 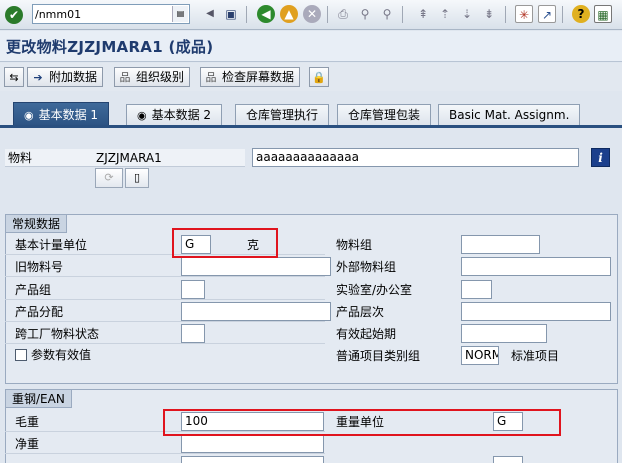 I want to click on lab-office-field, so click(x=476, y=289).